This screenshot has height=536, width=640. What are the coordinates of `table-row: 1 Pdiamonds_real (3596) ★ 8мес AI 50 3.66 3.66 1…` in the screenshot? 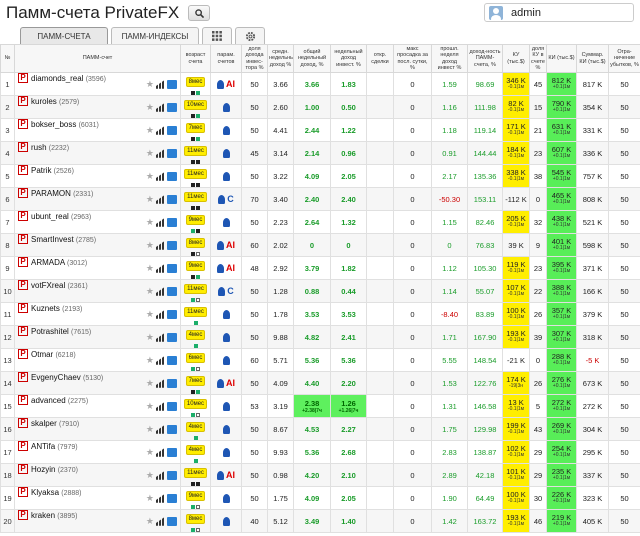 It's located at (320, 84).